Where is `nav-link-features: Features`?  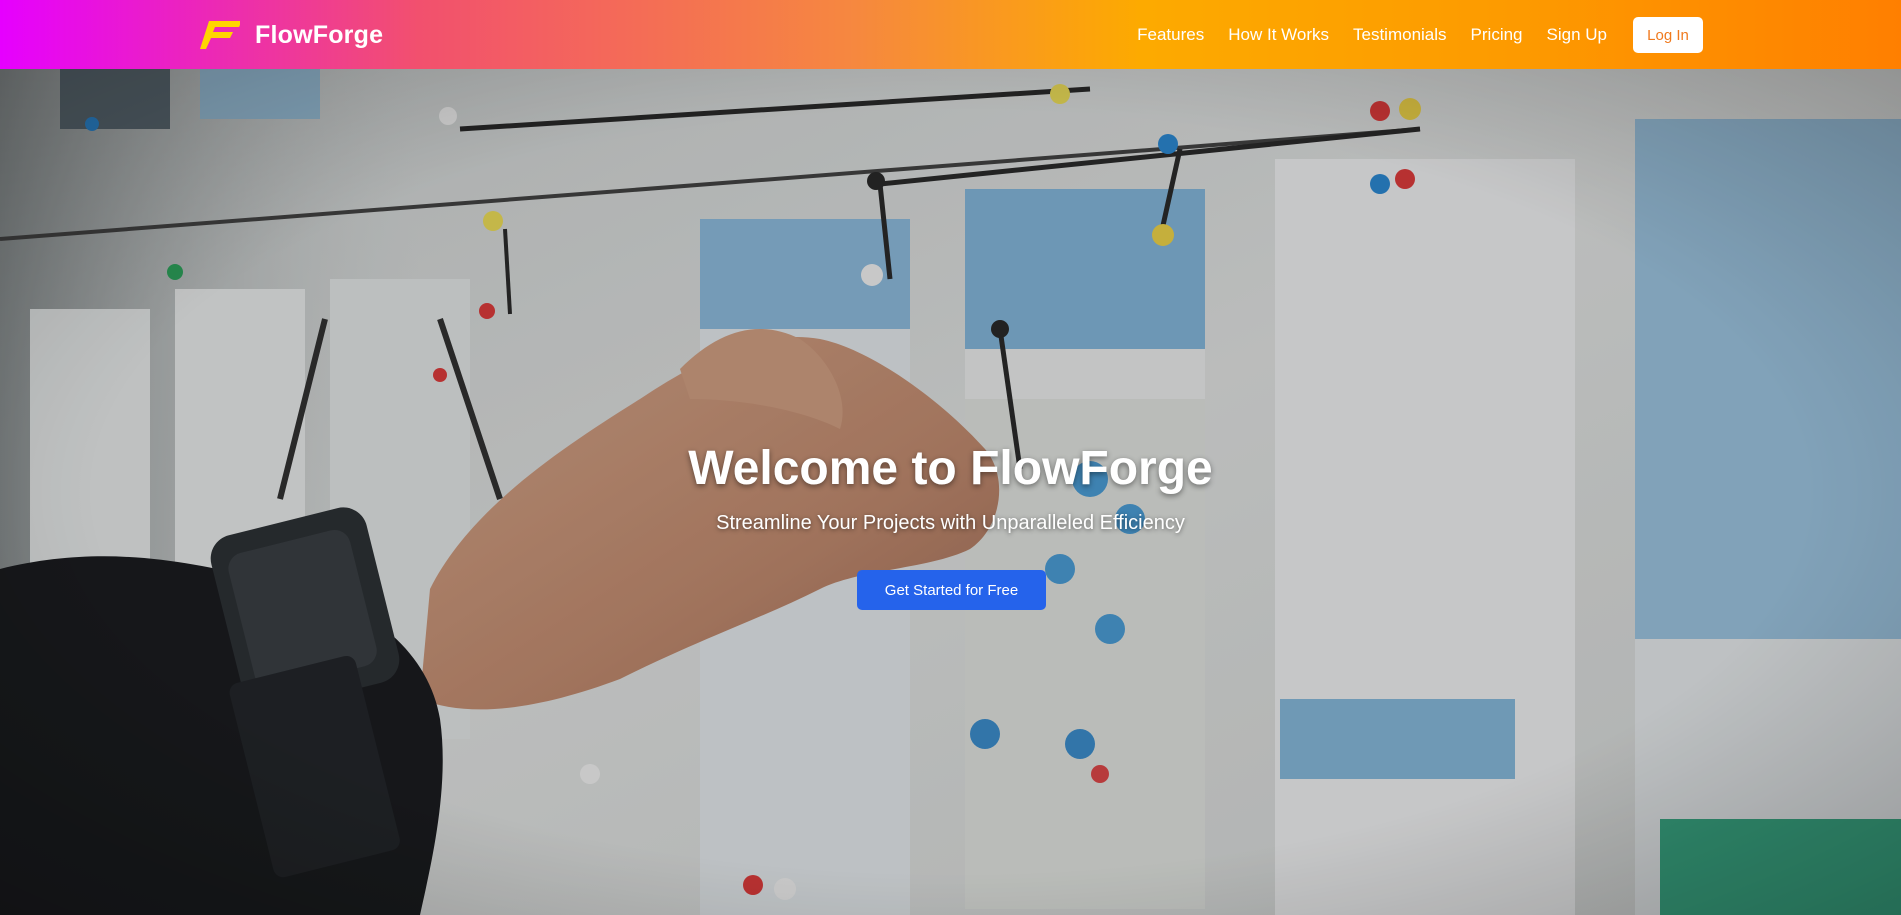 nav-link-features: Features is located at coordinates (1170, 35).